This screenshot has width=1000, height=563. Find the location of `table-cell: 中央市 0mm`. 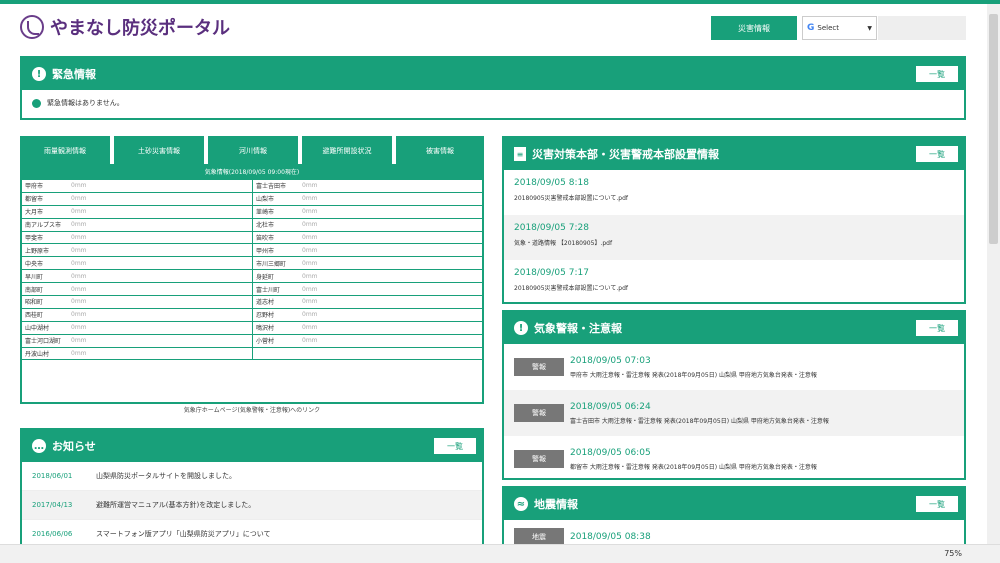

table-cell: 中央市 0mm is located at coordinates (137, 263).